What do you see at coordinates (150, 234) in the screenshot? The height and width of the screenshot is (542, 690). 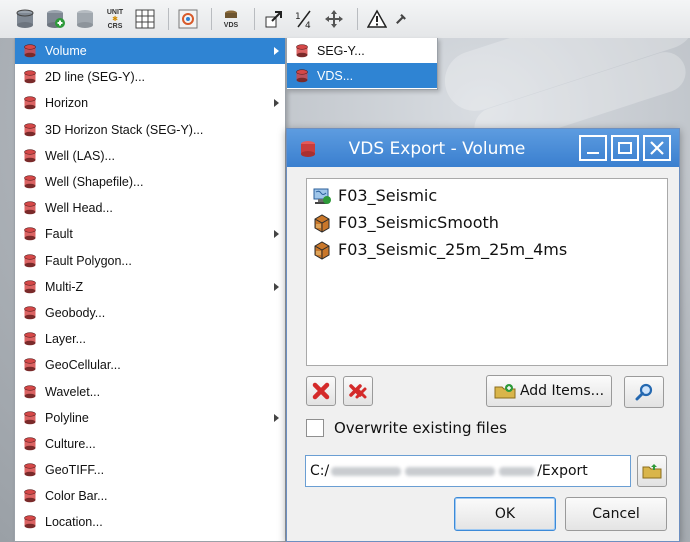 I see `menu-item-fault: Fault` at bounding box center [150, 234].